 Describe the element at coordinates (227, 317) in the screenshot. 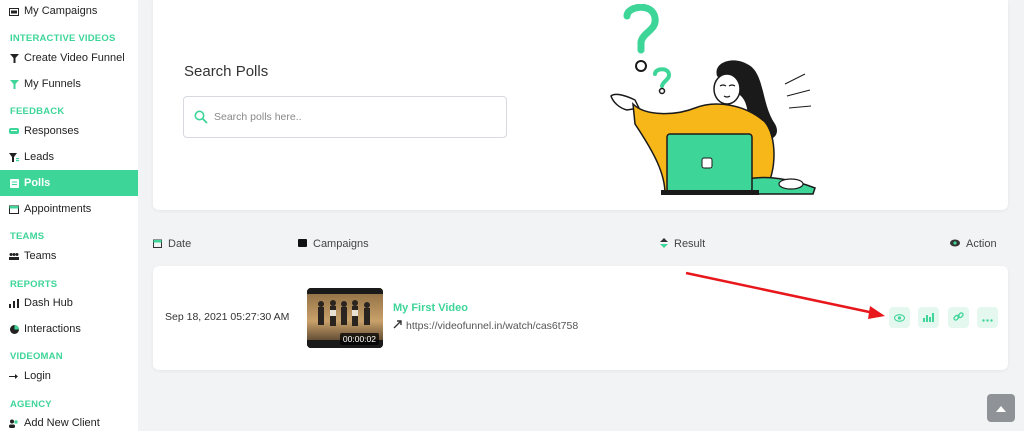

I see `row-date: Sep 18, 2021 05:27:30 AM` at that location.